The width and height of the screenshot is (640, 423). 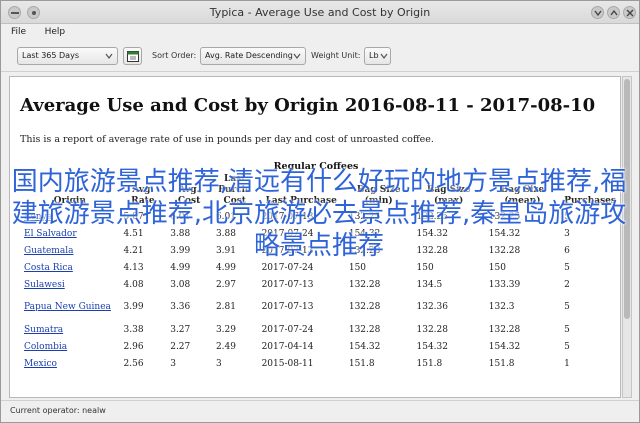 What do you see at coordinates (70, 363) in the screenshot?
I see `origin-cell: Mexico` at bounding box center [70, 363].